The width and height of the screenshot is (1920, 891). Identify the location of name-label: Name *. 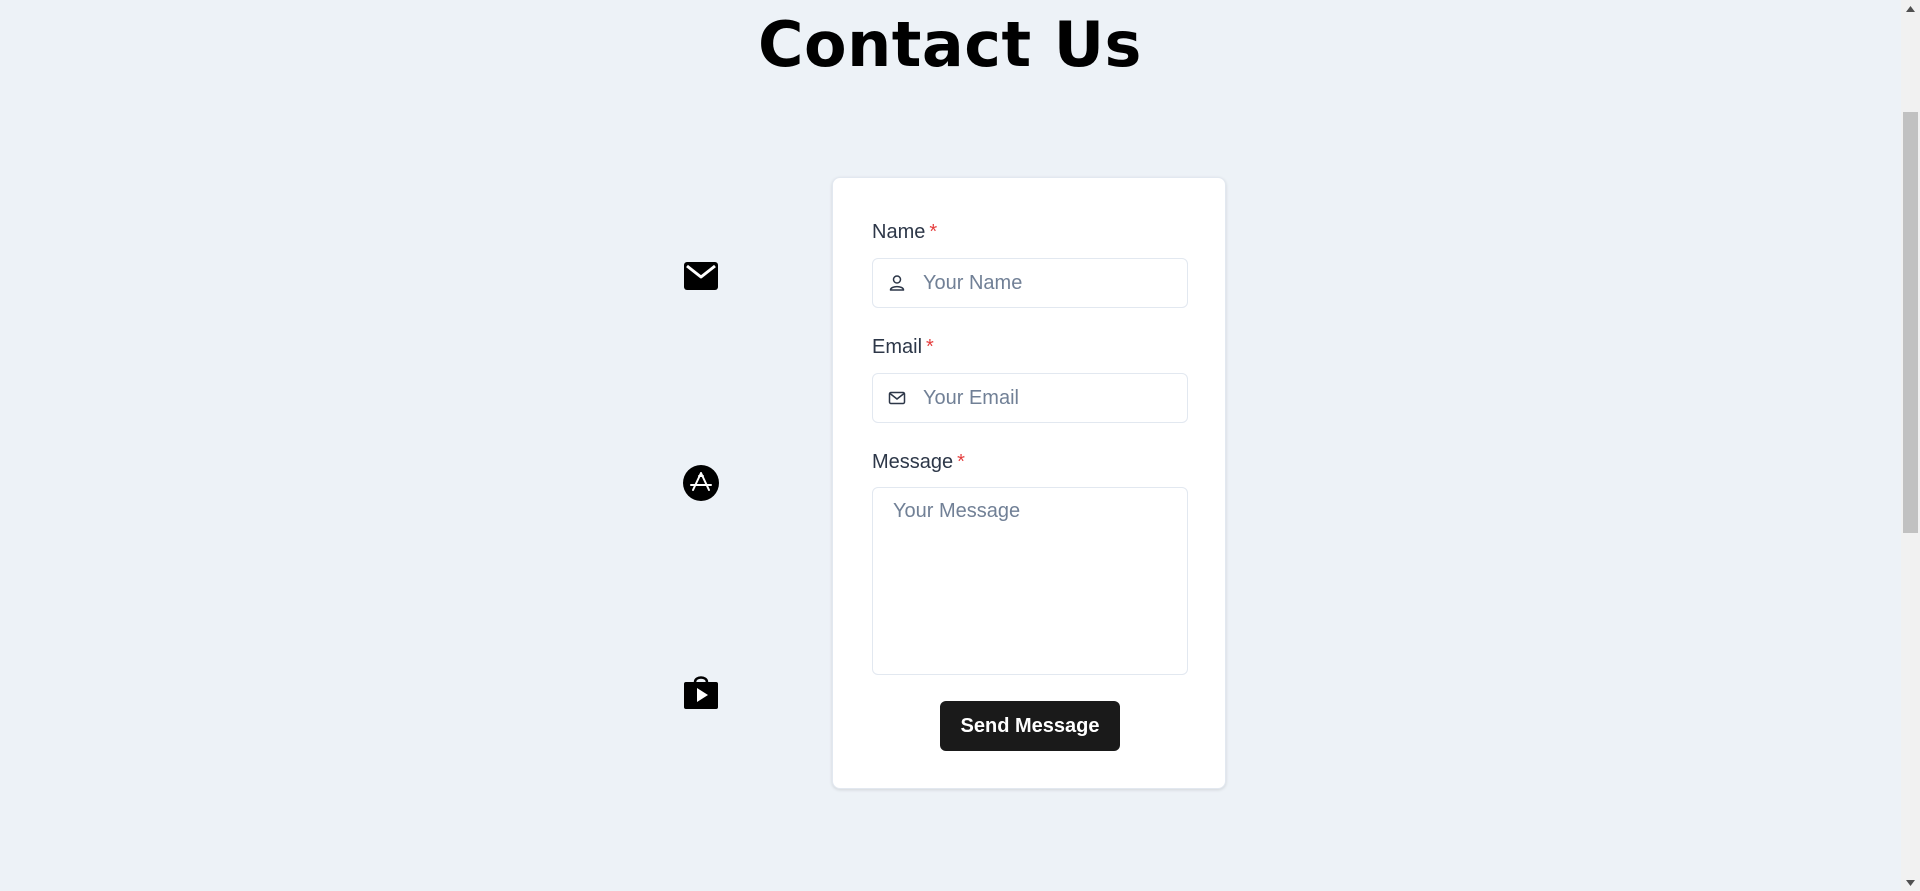
(904, 232).